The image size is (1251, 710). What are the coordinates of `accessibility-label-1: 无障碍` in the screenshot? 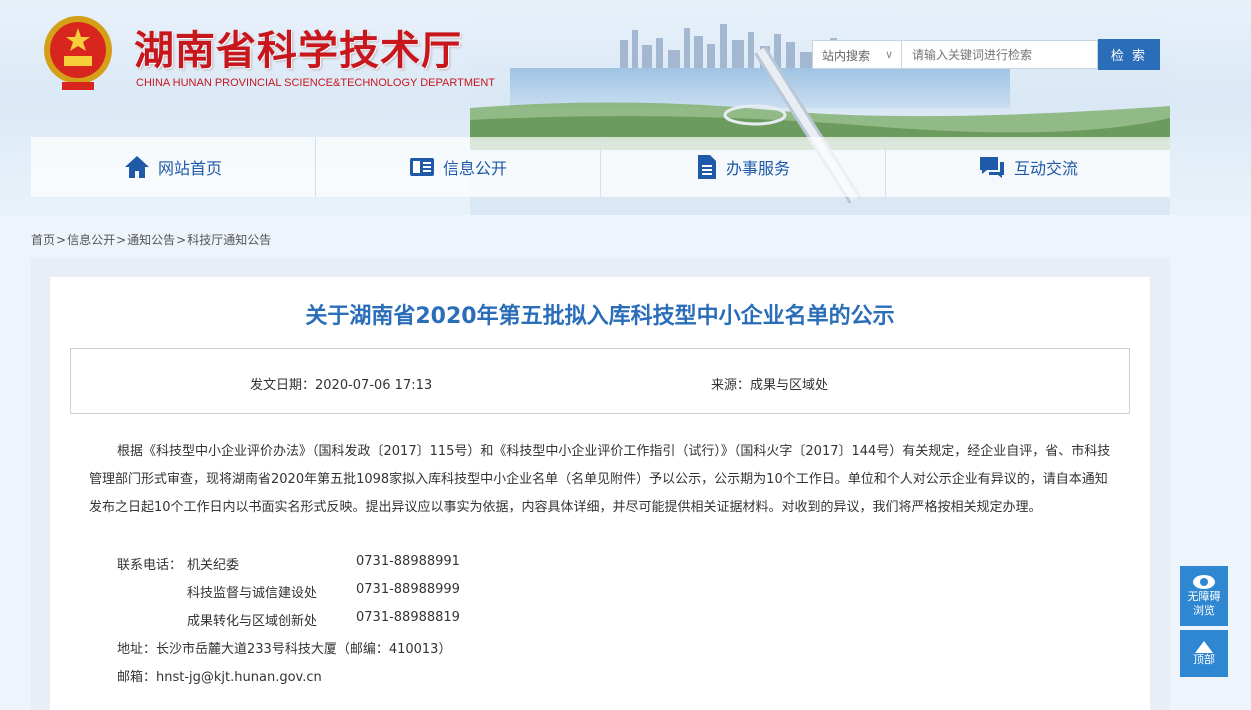 It's located at (1204, 596).